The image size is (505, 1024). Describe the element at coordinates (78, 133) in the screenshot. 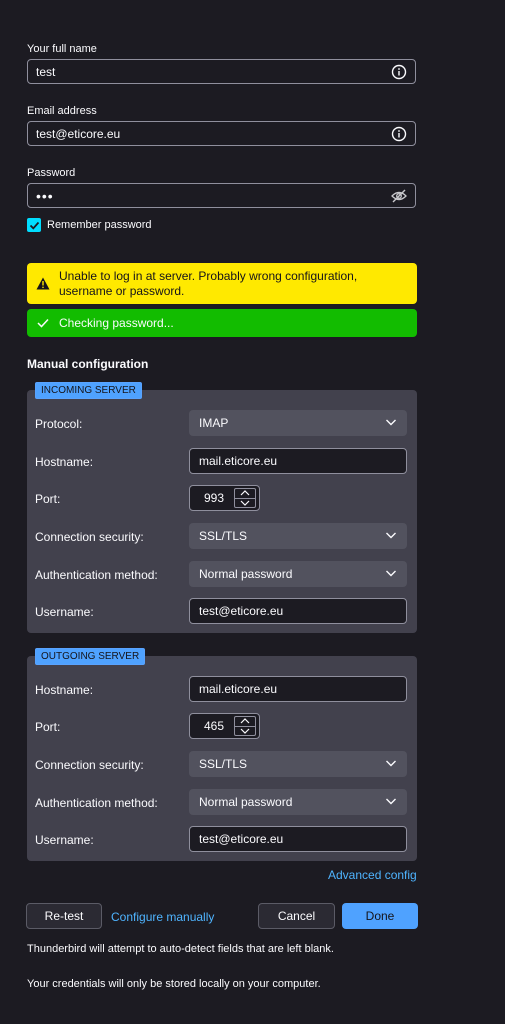

I see `email-value: test@eticore.eu` at that location.